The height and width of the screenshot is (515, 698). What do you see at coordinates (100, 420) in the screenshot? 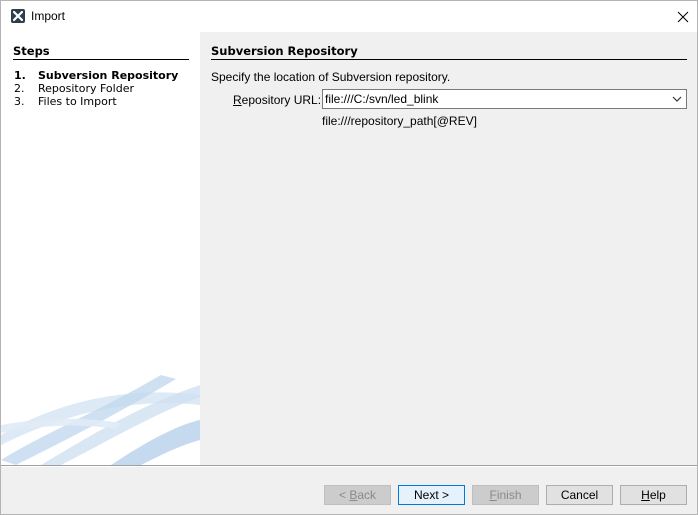
I see `decorative-swoosh-graphic` at bounding box center [100, 420].